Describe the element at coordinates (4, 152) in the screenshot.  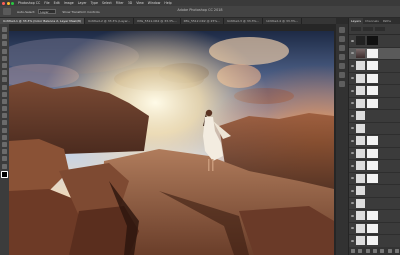
I see `shape-tool-icon` at that location.